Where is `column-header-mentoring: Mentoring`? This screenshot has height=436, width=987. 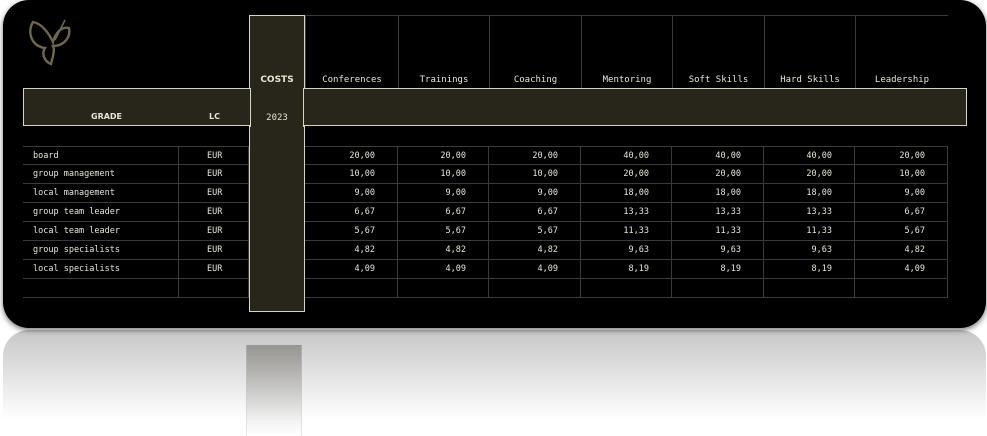
column-header-mentoring: Mentoring is located at coordinates (626, 51).